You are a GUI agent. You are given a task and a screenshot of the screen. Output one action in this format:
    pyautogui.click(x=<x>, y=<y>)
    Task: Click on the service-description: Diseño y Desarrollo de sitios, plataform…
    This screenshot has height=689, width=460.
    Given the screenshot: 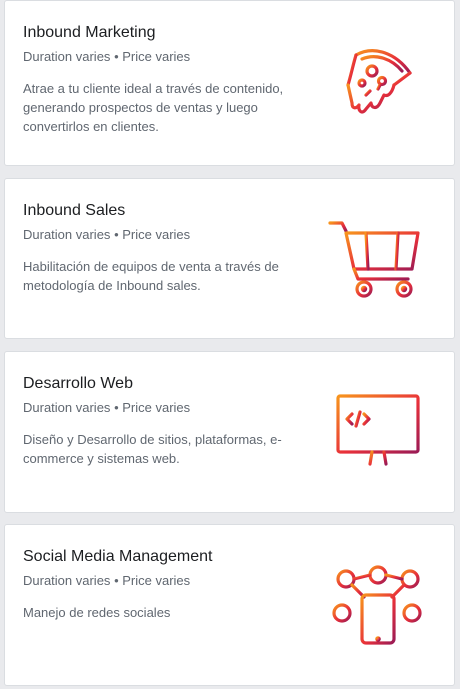 What is the action you would take?
    pyautogui.click(x=152, y=449)
    